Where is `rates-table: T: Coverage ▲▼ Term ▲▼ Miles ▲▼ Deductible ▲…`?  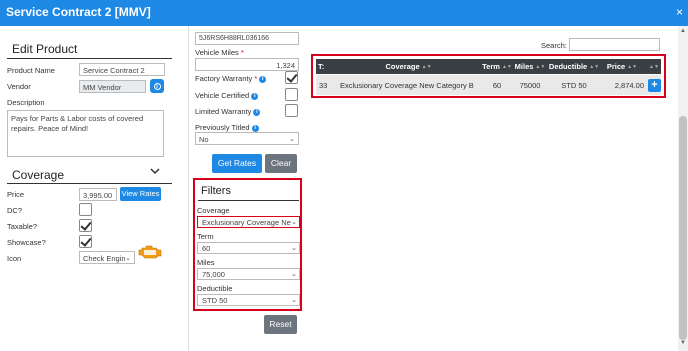 rates-table: T: Coverage ▲▼ Term ▲▼ Miles ▲▼ Deductible ▲… is located at coordinates (488, 76).